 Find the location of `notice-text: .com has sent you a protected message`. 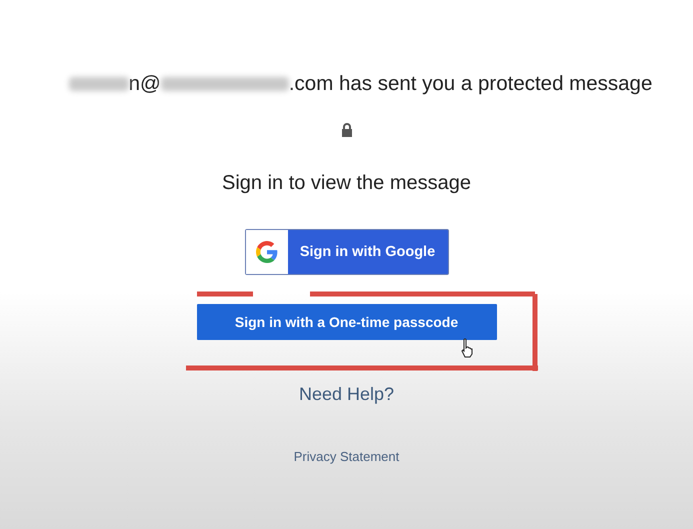

notice-text: .com has sent you a protected message is located at coordinates (470, 84).